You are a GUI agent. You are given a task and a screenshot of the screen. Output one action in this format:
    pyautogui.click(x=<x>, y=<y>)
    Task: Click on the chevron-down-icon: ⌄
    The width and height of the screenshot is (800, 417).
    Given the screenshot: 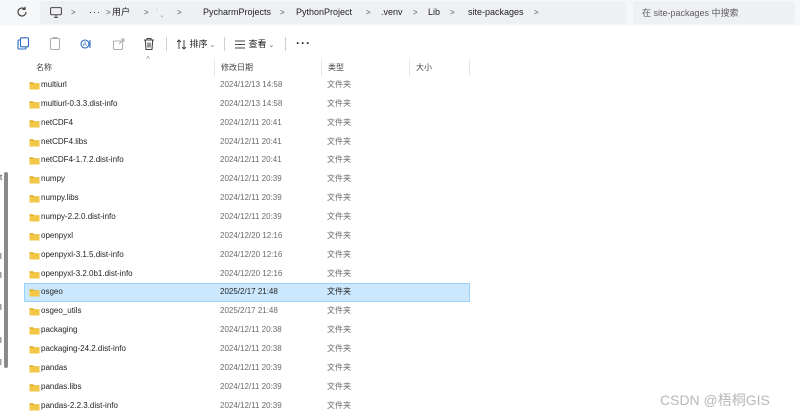 What is the action you would take?
    pyautogui.click(x=212, y=45)
    